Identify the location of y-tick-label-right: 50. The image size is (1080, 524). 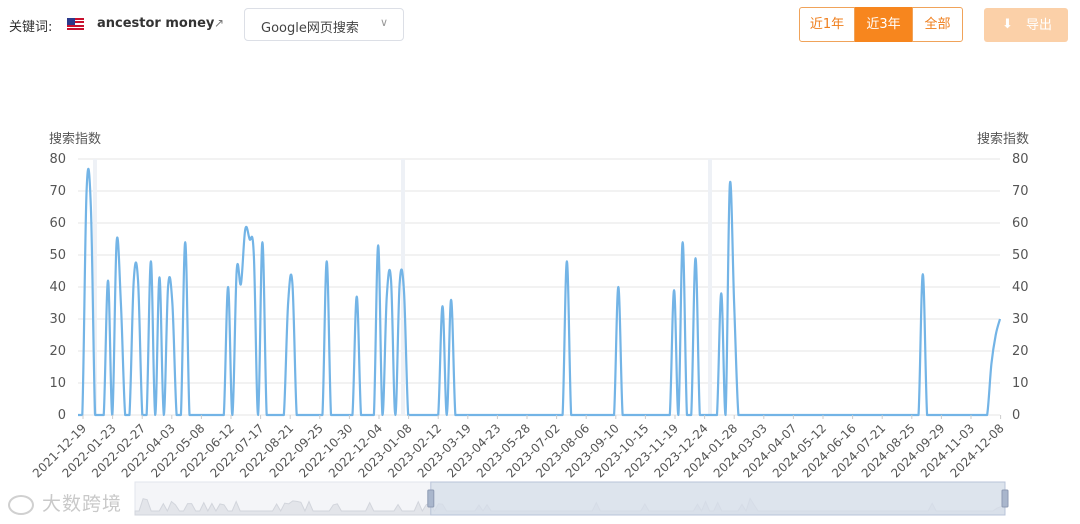
(1020, 255).